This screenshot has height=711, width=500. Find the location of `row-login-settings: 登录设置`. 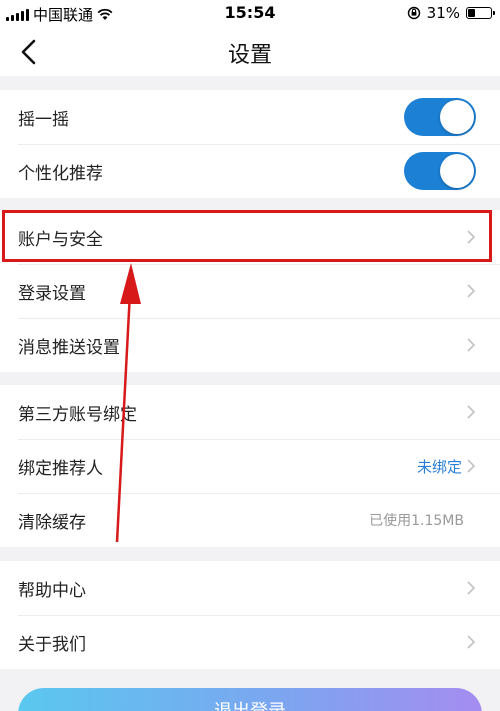

row-login-settings: 登录设置 is located at coordinates (250, 291).